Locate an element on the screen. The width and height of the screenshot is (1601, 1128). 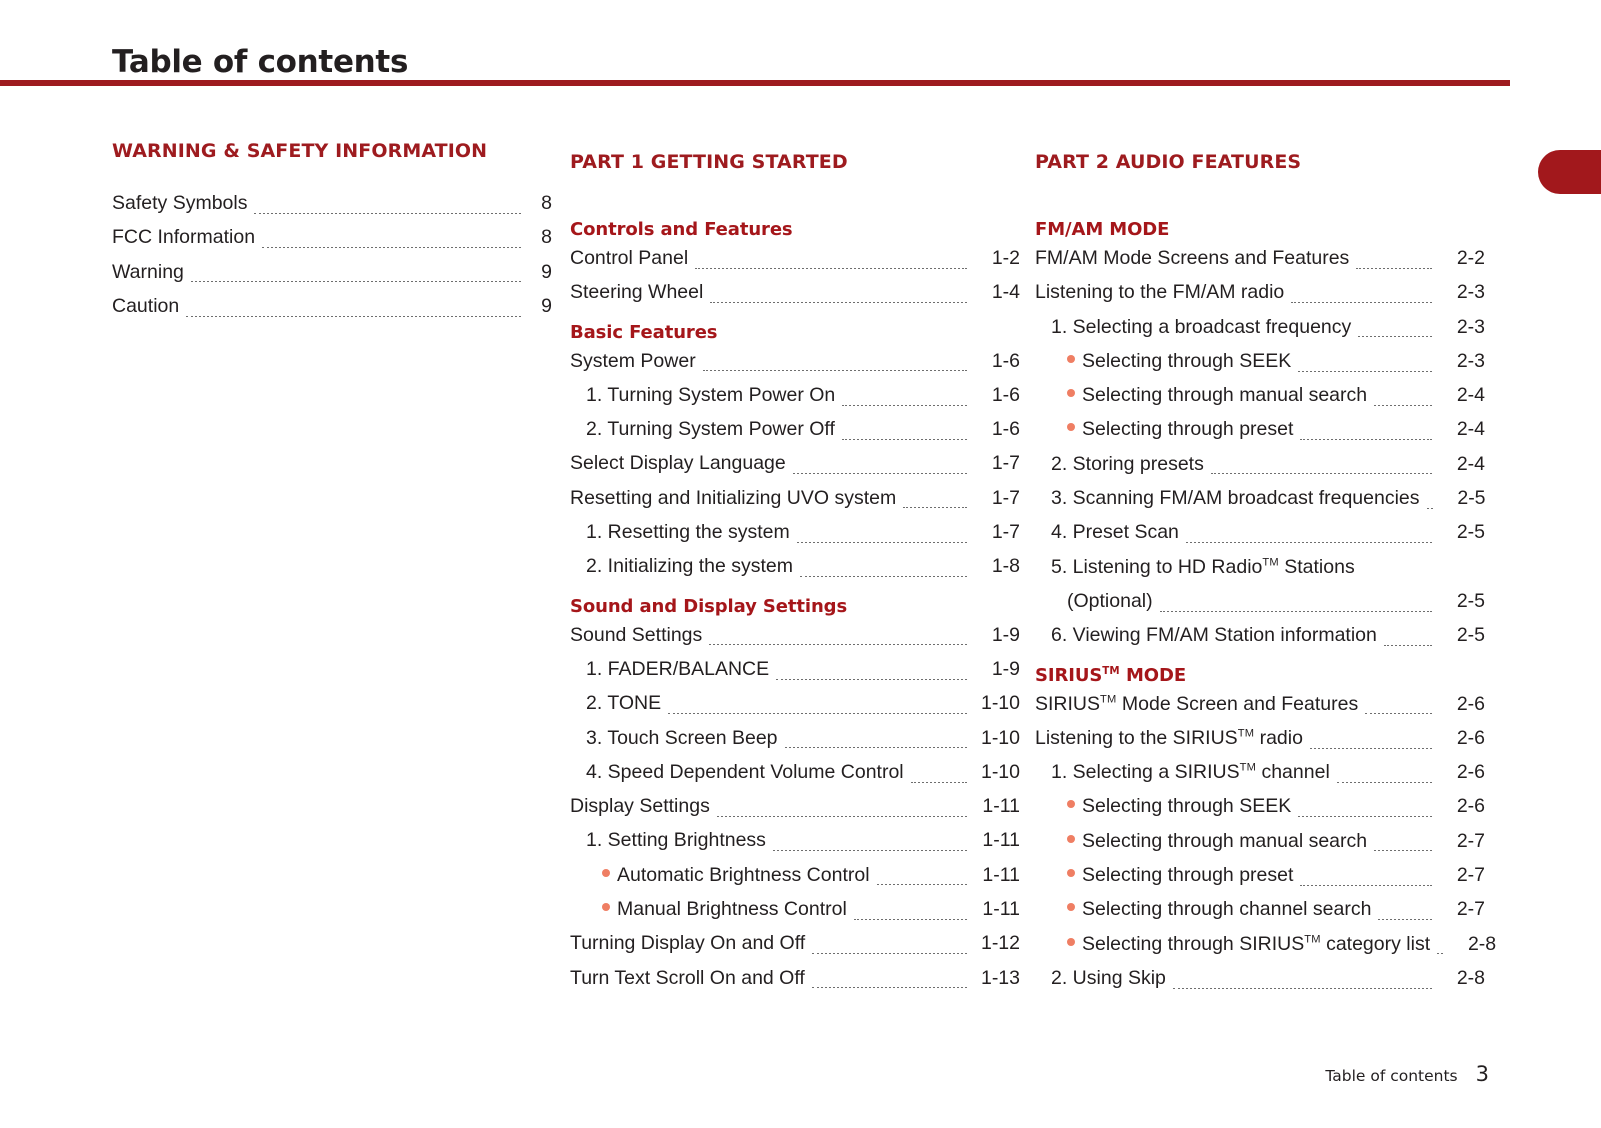
toc-entry-label: Selecting through SEEK is located at coordinates (1179, 806).